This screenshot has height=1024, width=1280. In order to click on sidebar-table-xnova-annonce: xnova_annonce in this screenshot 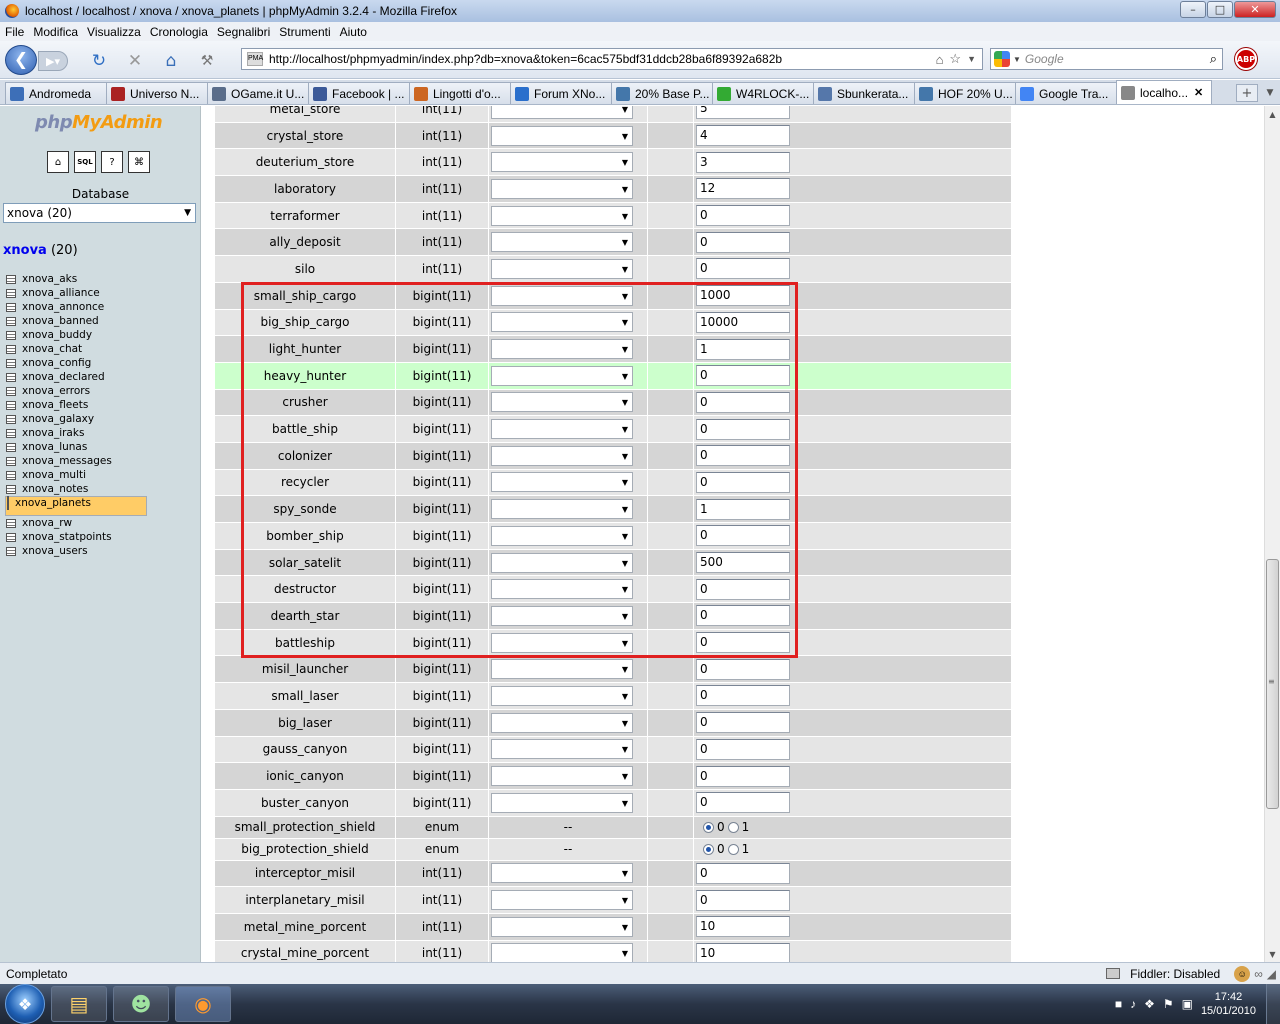, I will do `click(101, 307)`.